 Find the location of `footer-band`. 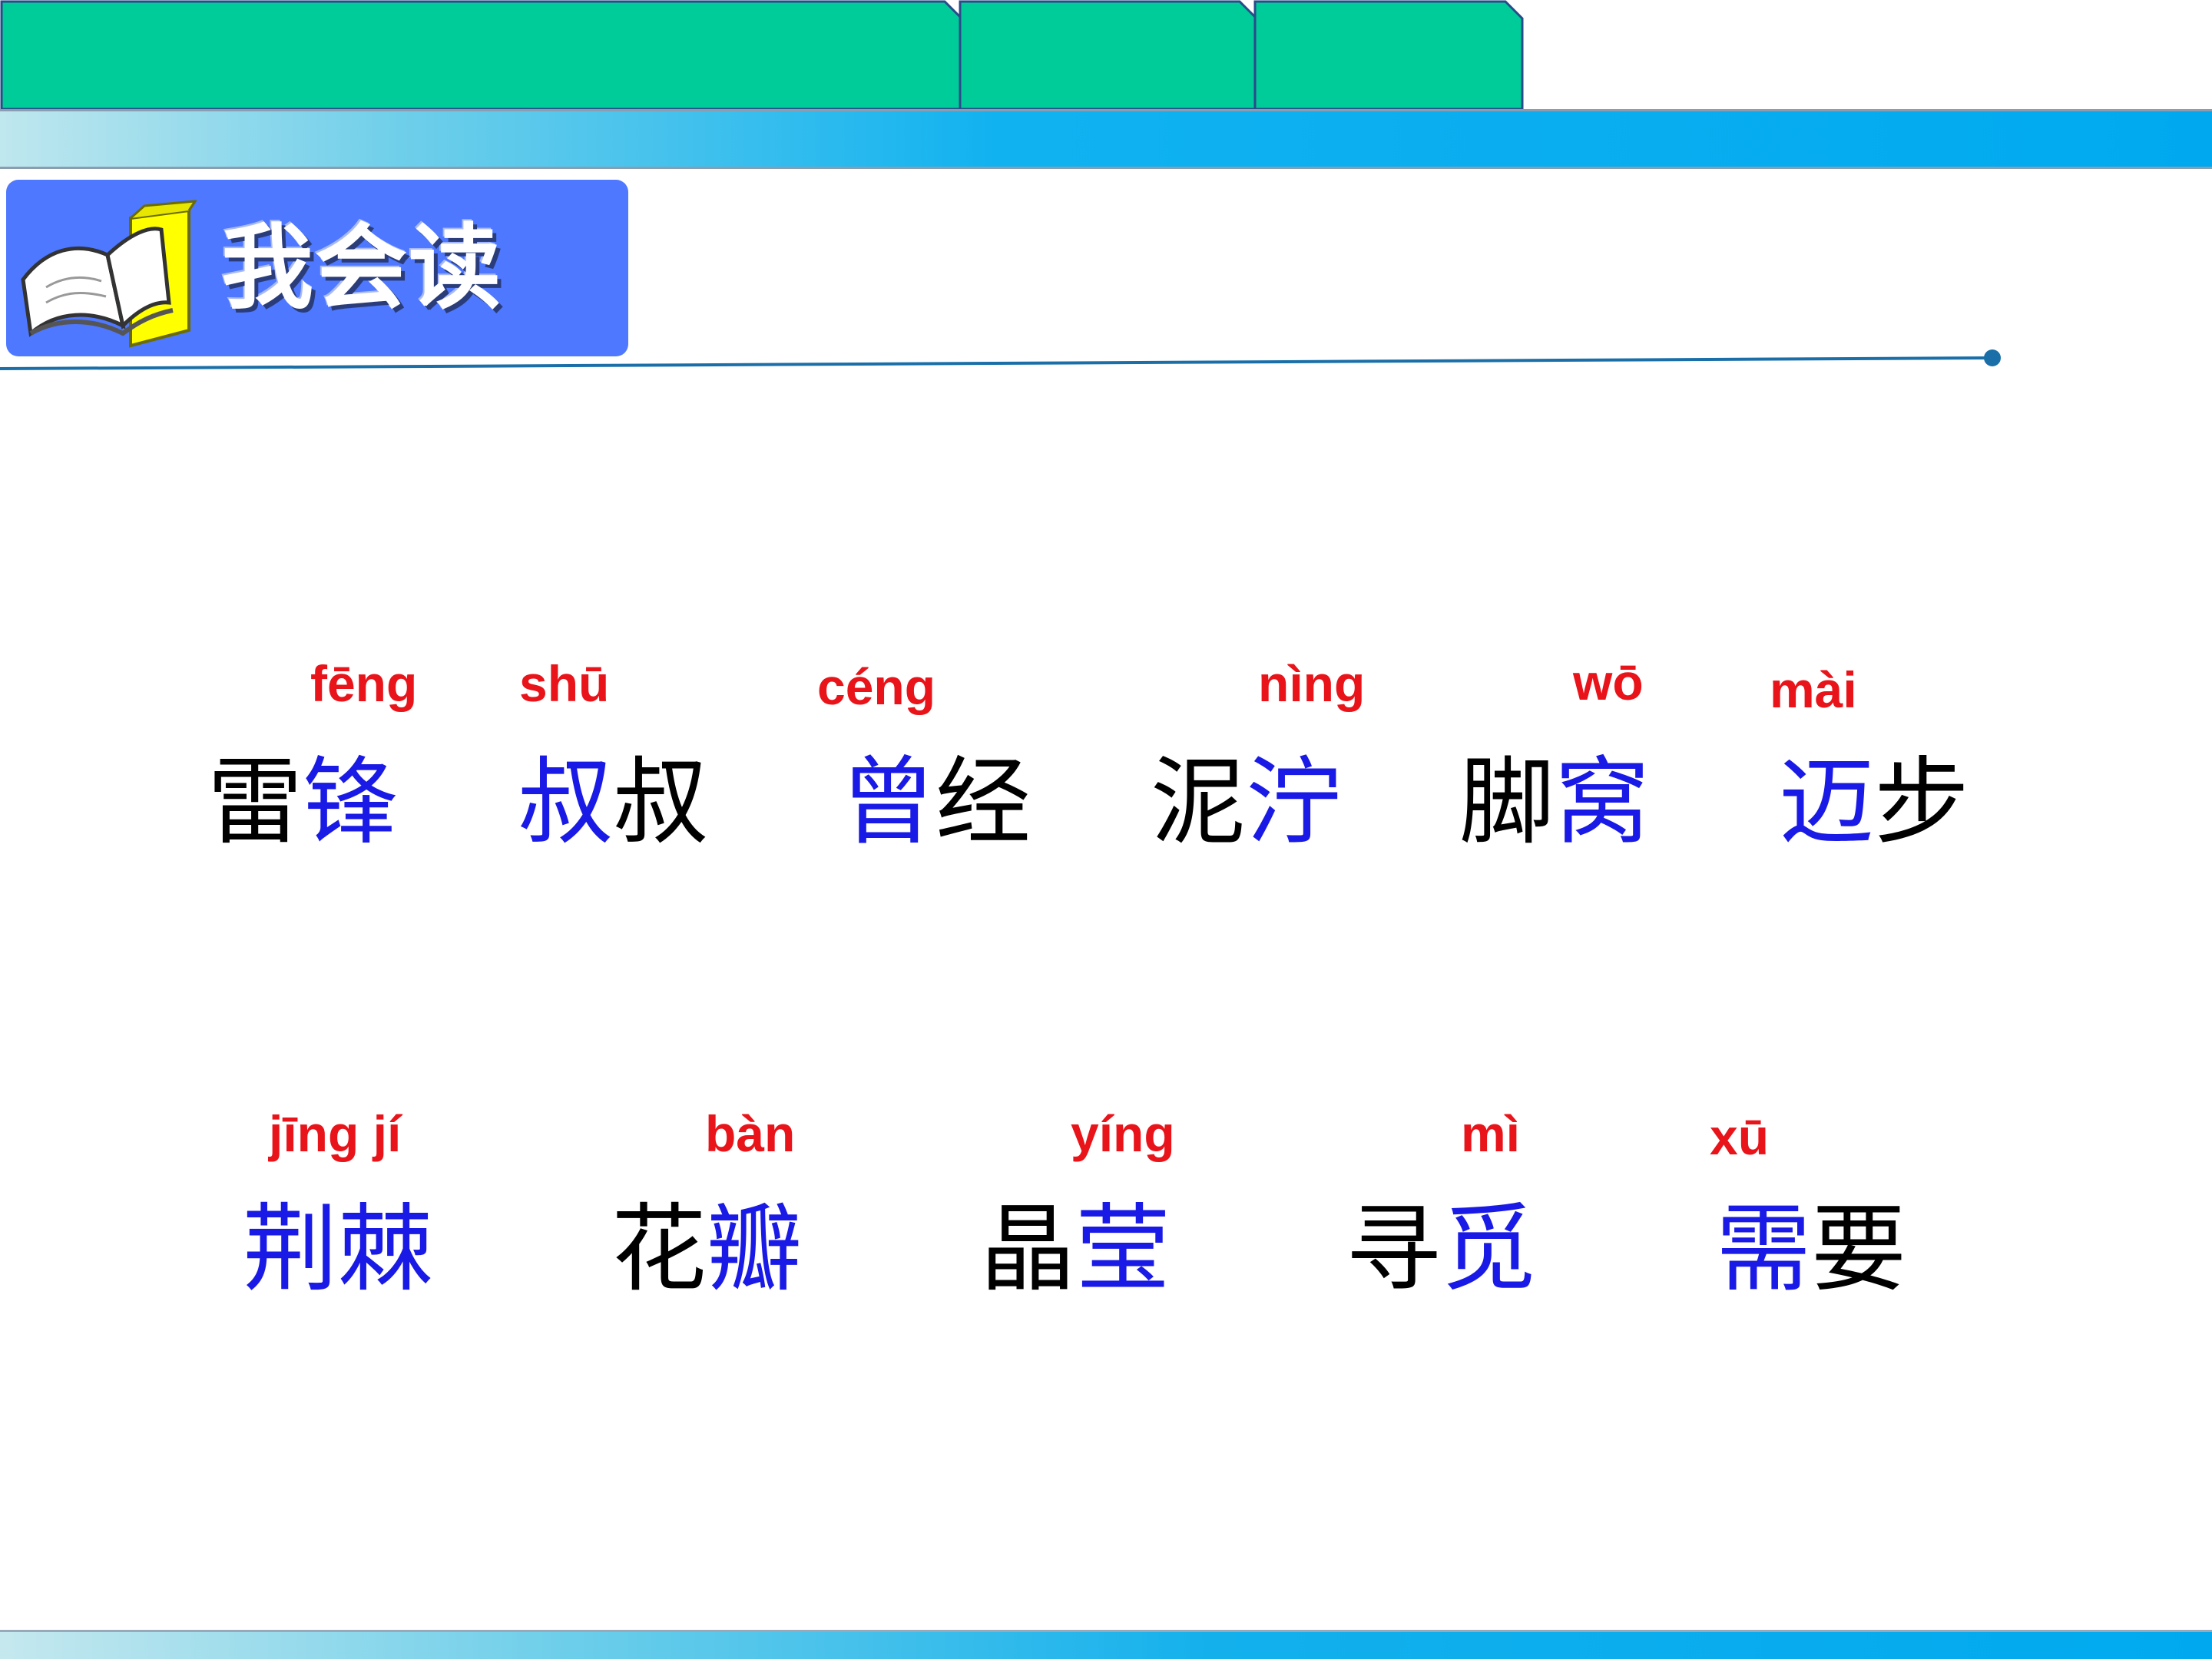

footer-band is located at coordinates (1106, 1645).